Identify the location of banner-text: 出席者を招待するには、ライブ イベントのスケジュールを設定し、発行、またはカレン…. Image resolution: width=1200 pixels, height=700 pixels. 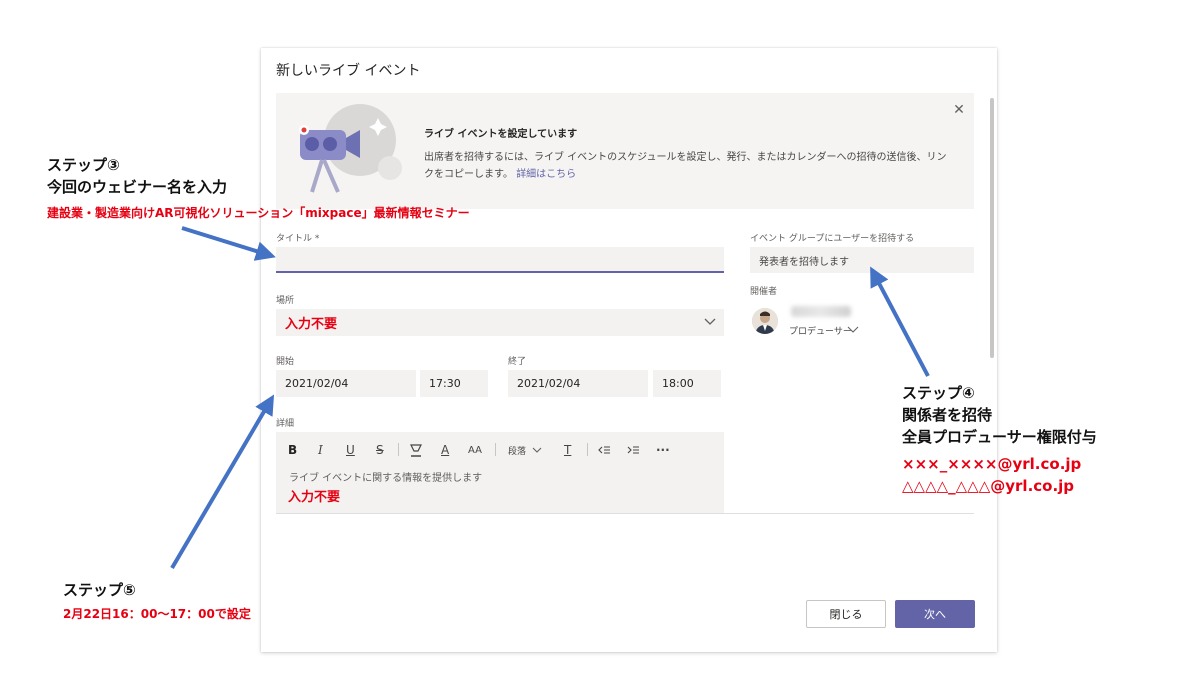
(685, 166).